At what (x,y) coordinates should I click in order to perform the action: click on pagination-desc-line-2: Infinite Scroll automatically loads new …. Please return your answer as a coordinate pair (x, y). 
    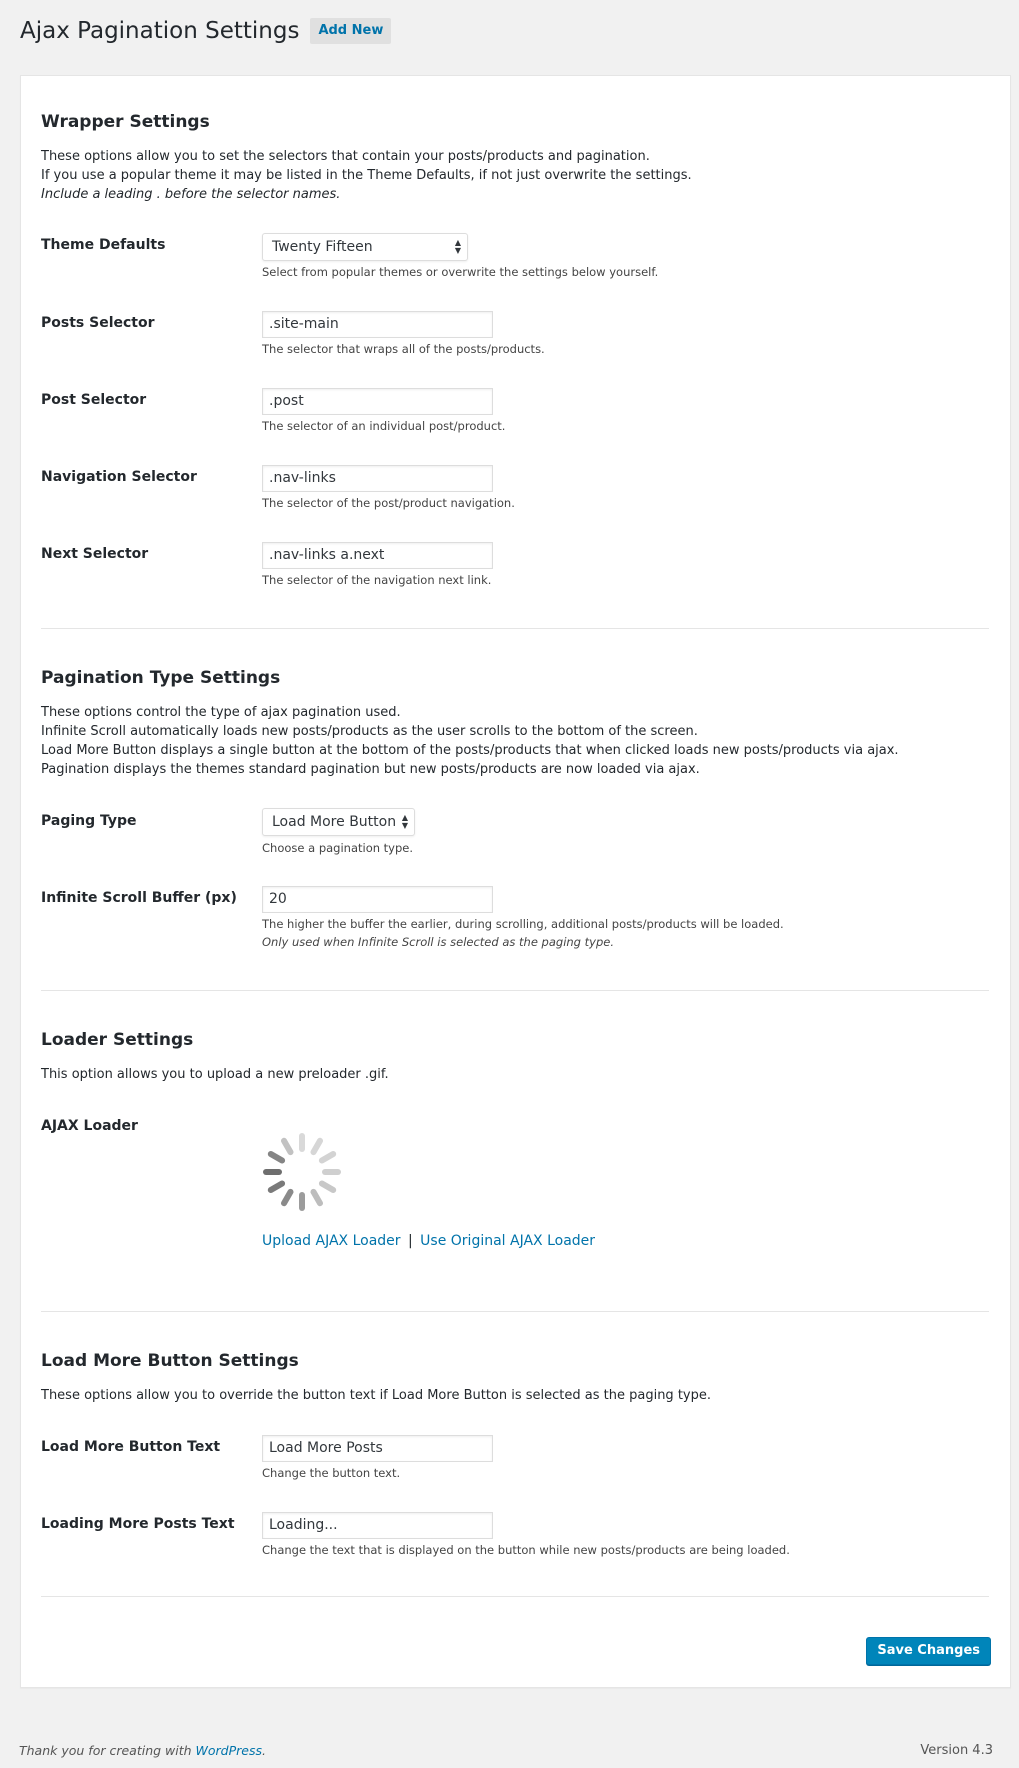
    Looking at the image, I should click on (369, 731).